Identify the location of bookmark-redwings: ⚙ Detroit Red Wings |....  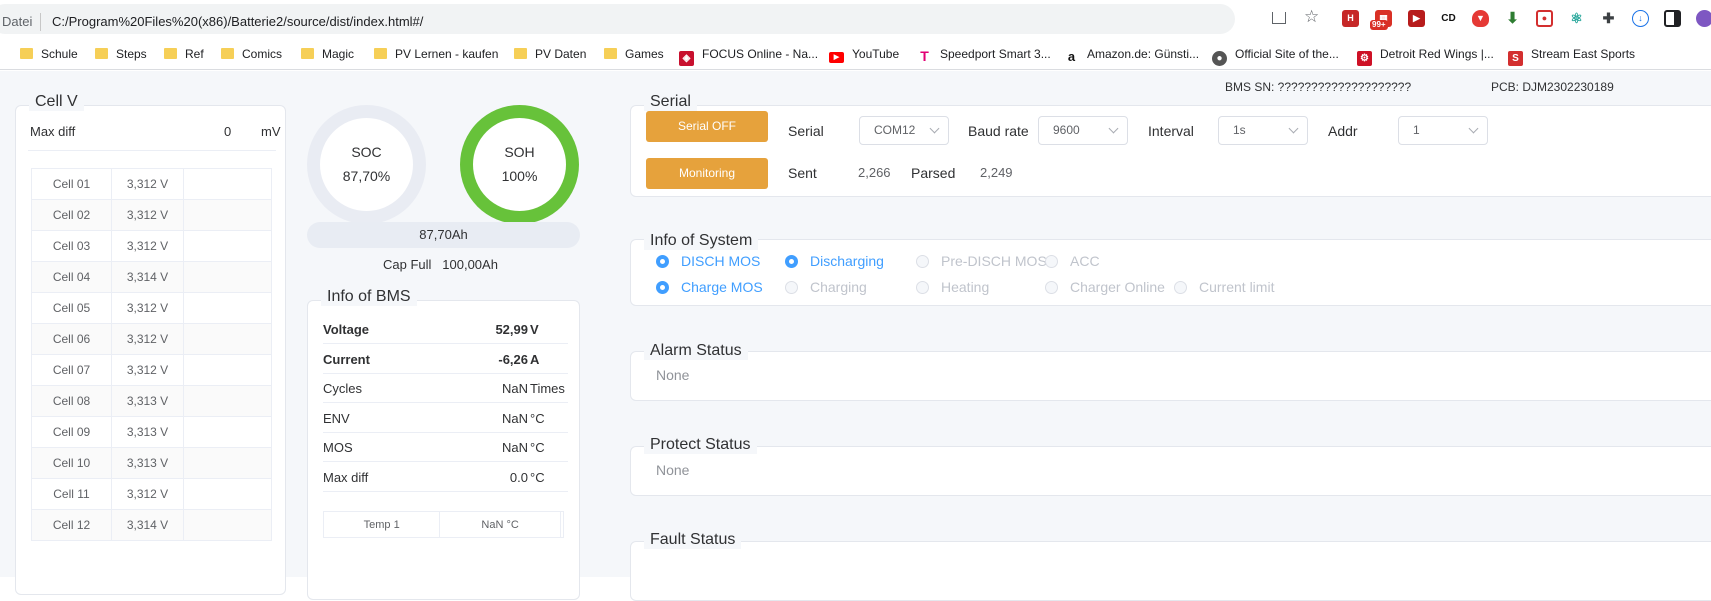
(1425, 56).